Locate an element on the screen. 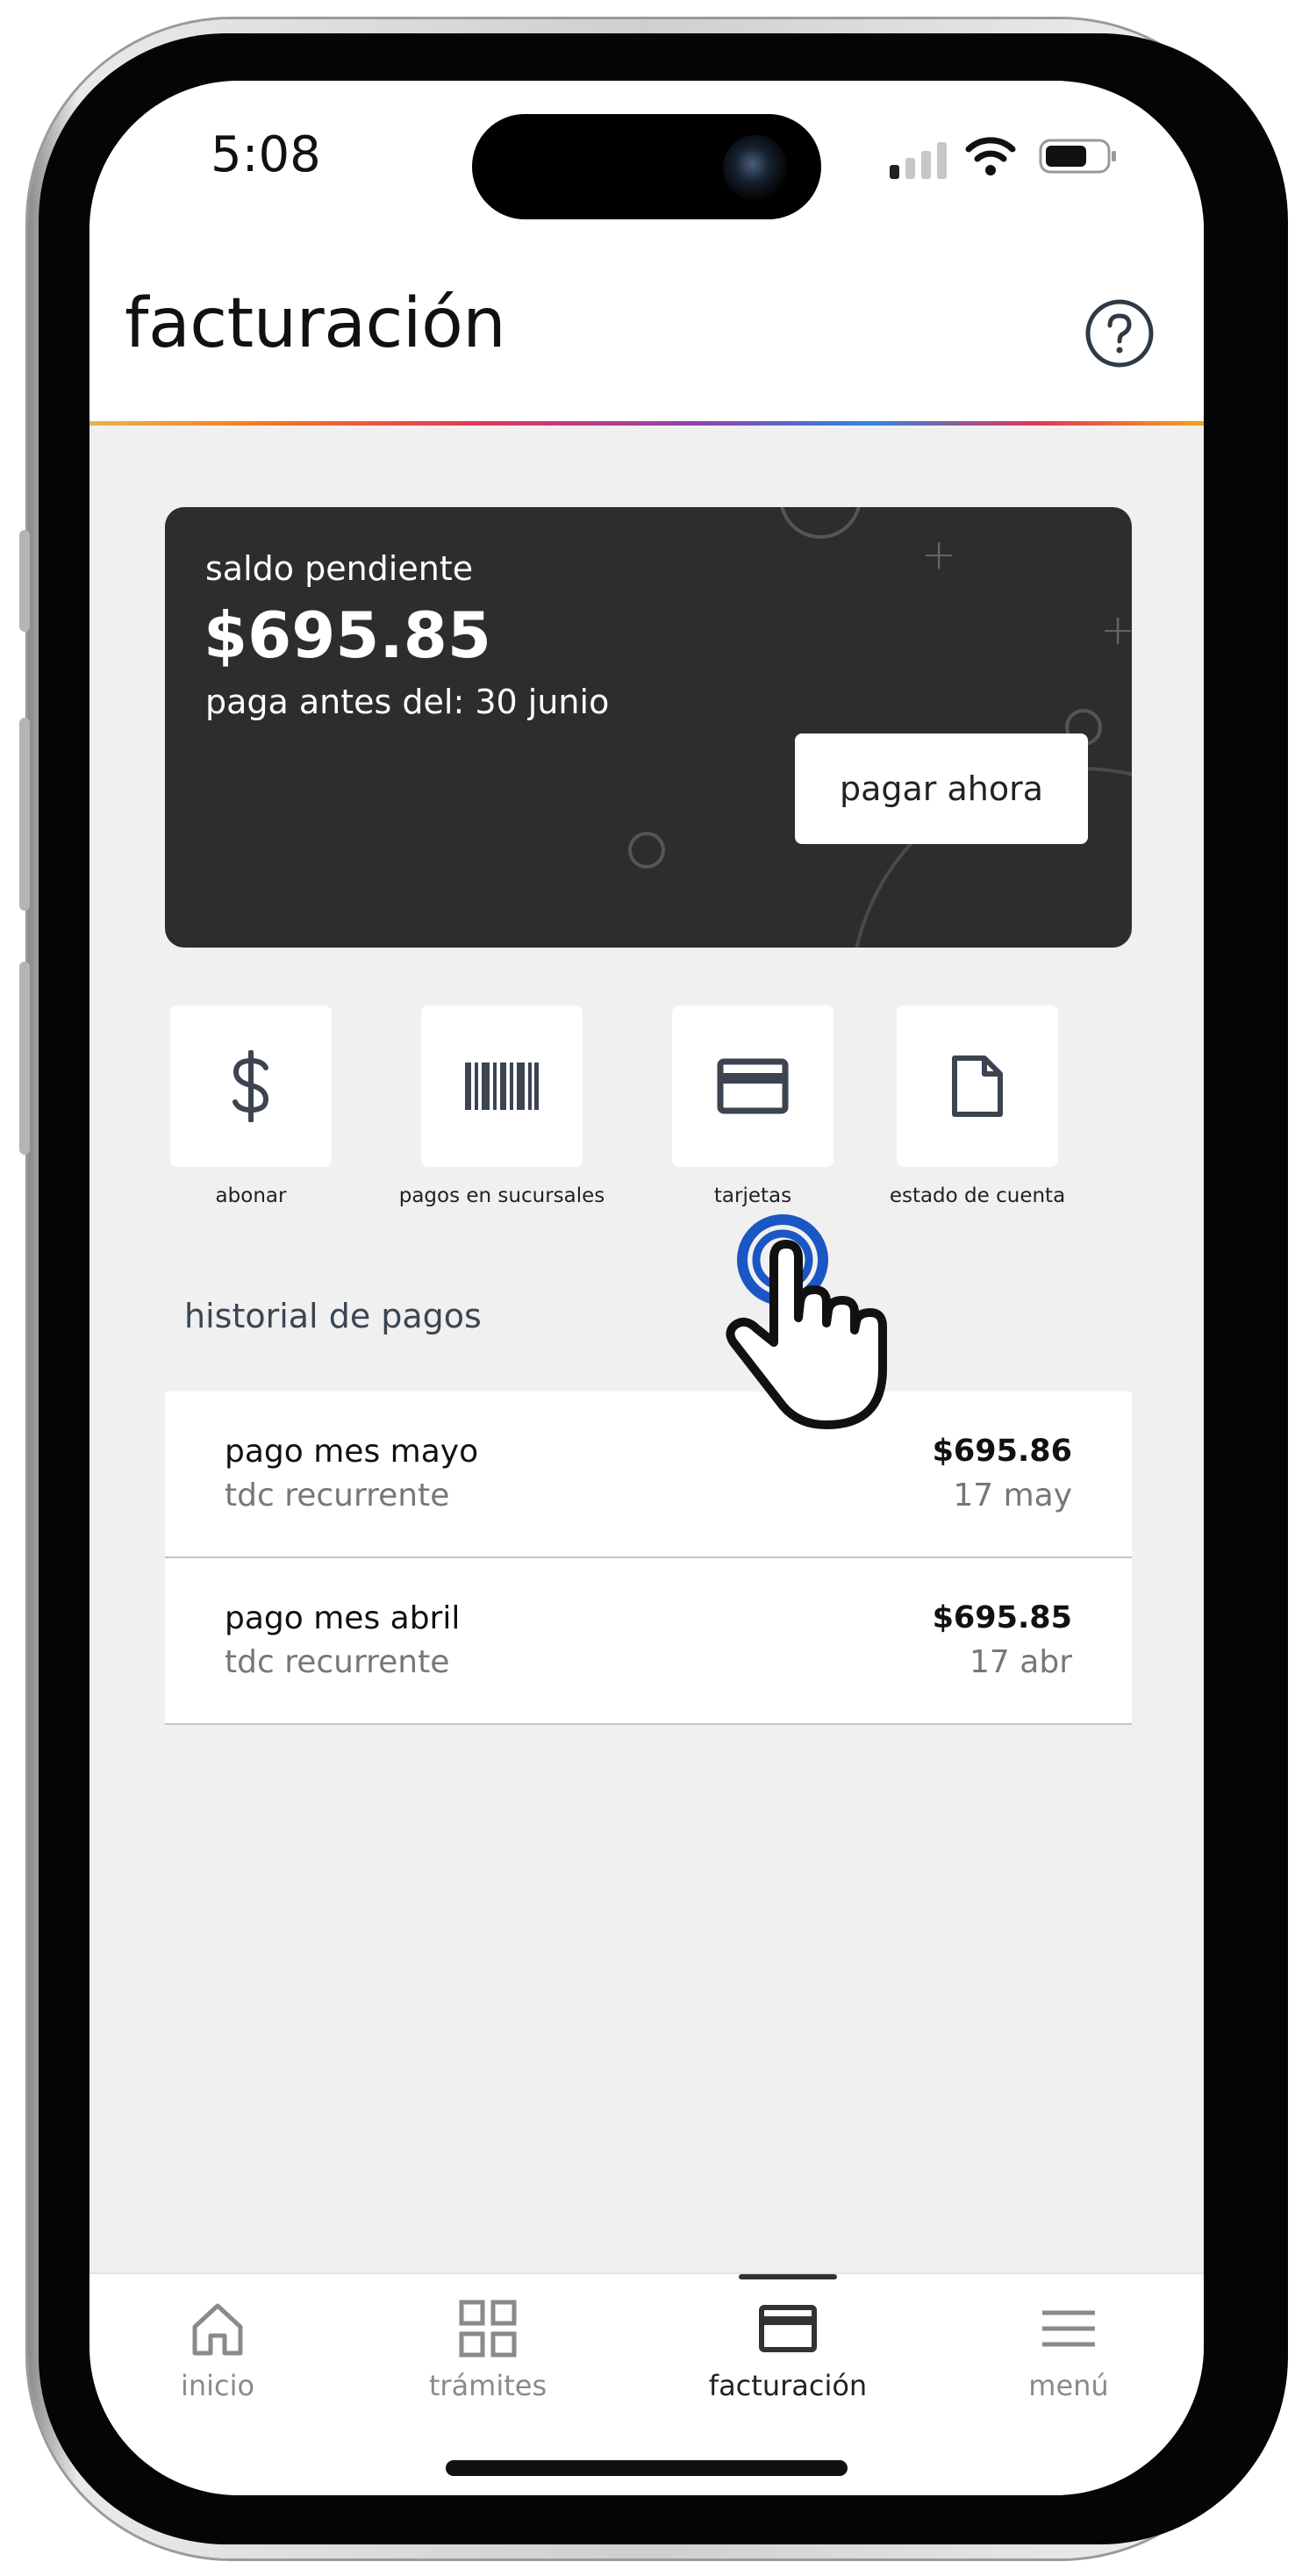 This screenshot has height=2576, width=1295. nav-item-tramites: trámites is located at coordinates (488, 2350).